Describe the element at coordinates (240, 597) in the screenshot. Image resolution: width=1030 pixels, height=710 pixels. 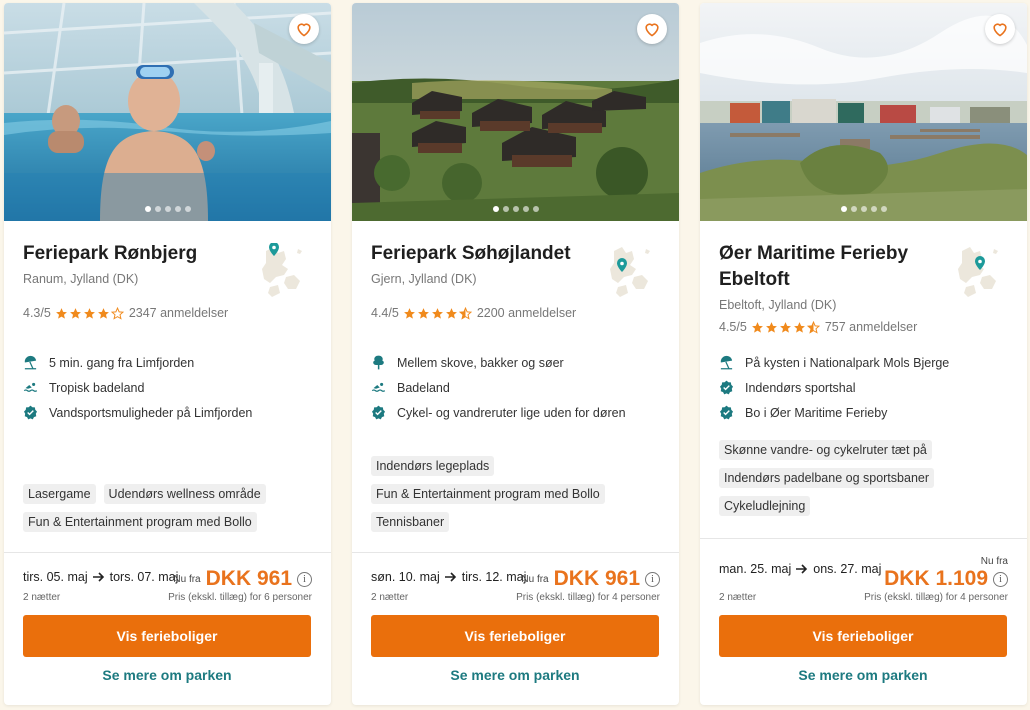
I see `price-note: Pris (ekskl. tillæg) for 6 personer` at that location.